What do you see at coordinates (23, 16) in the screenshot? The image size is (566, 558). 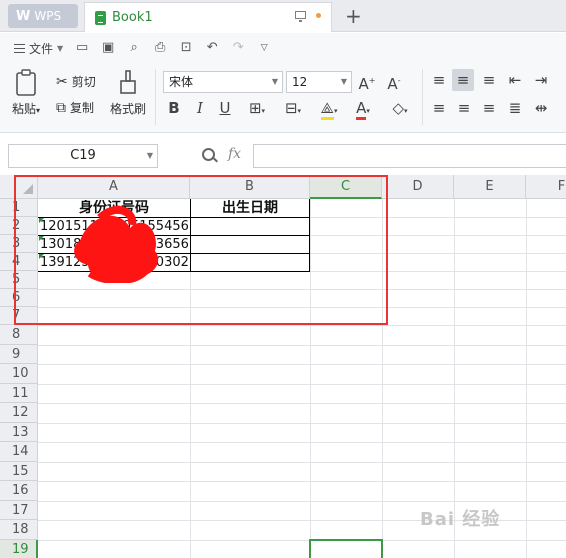 I see `wps-logo-icon: W` at bounding box center [23, 16].